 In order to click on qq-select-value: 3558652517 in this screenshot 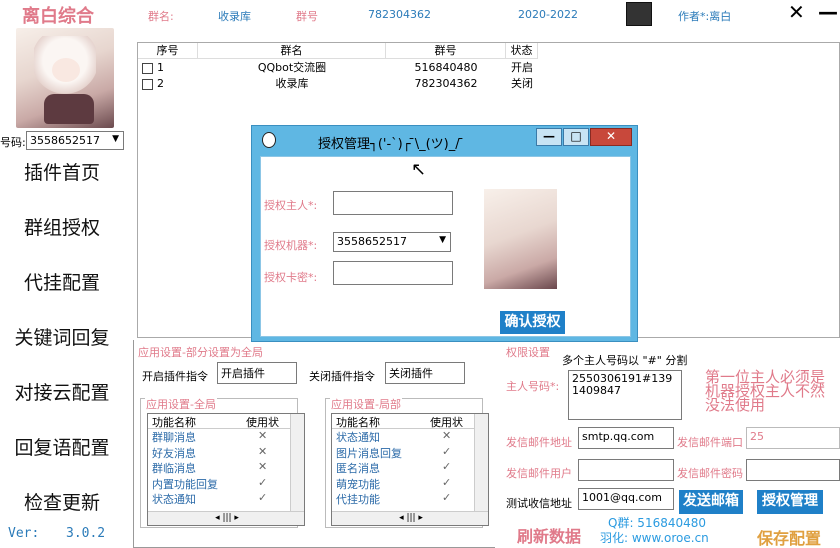, I will do `click(65, 140)`.